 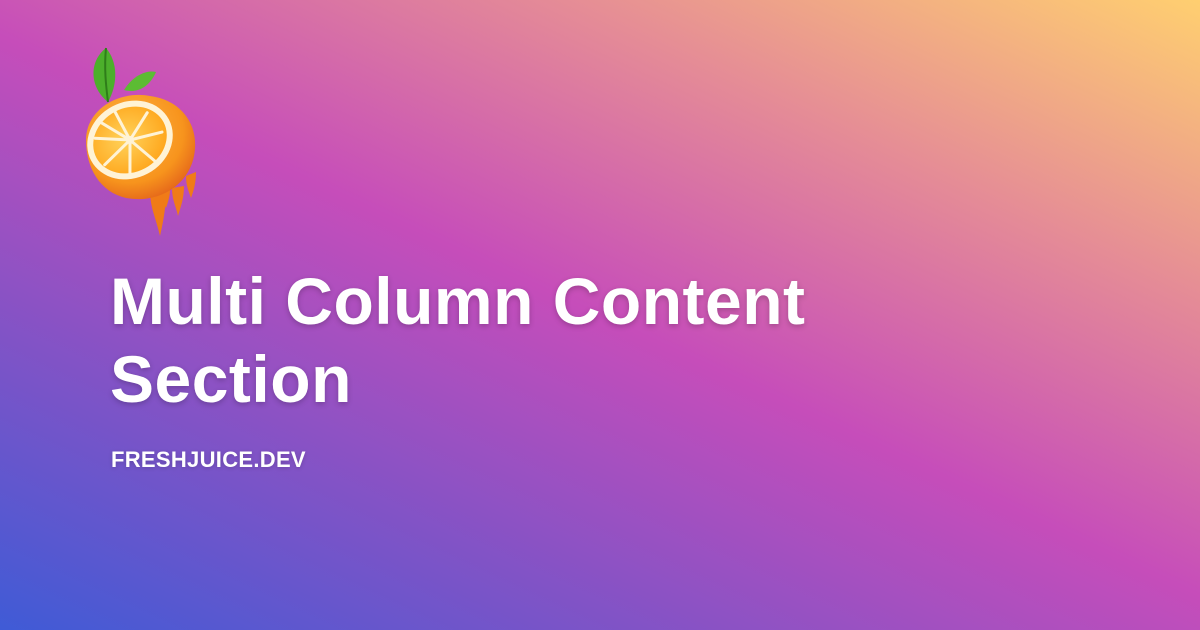 I want to click on page-title: Multi Column Content Section, so click(x=458, y=340).